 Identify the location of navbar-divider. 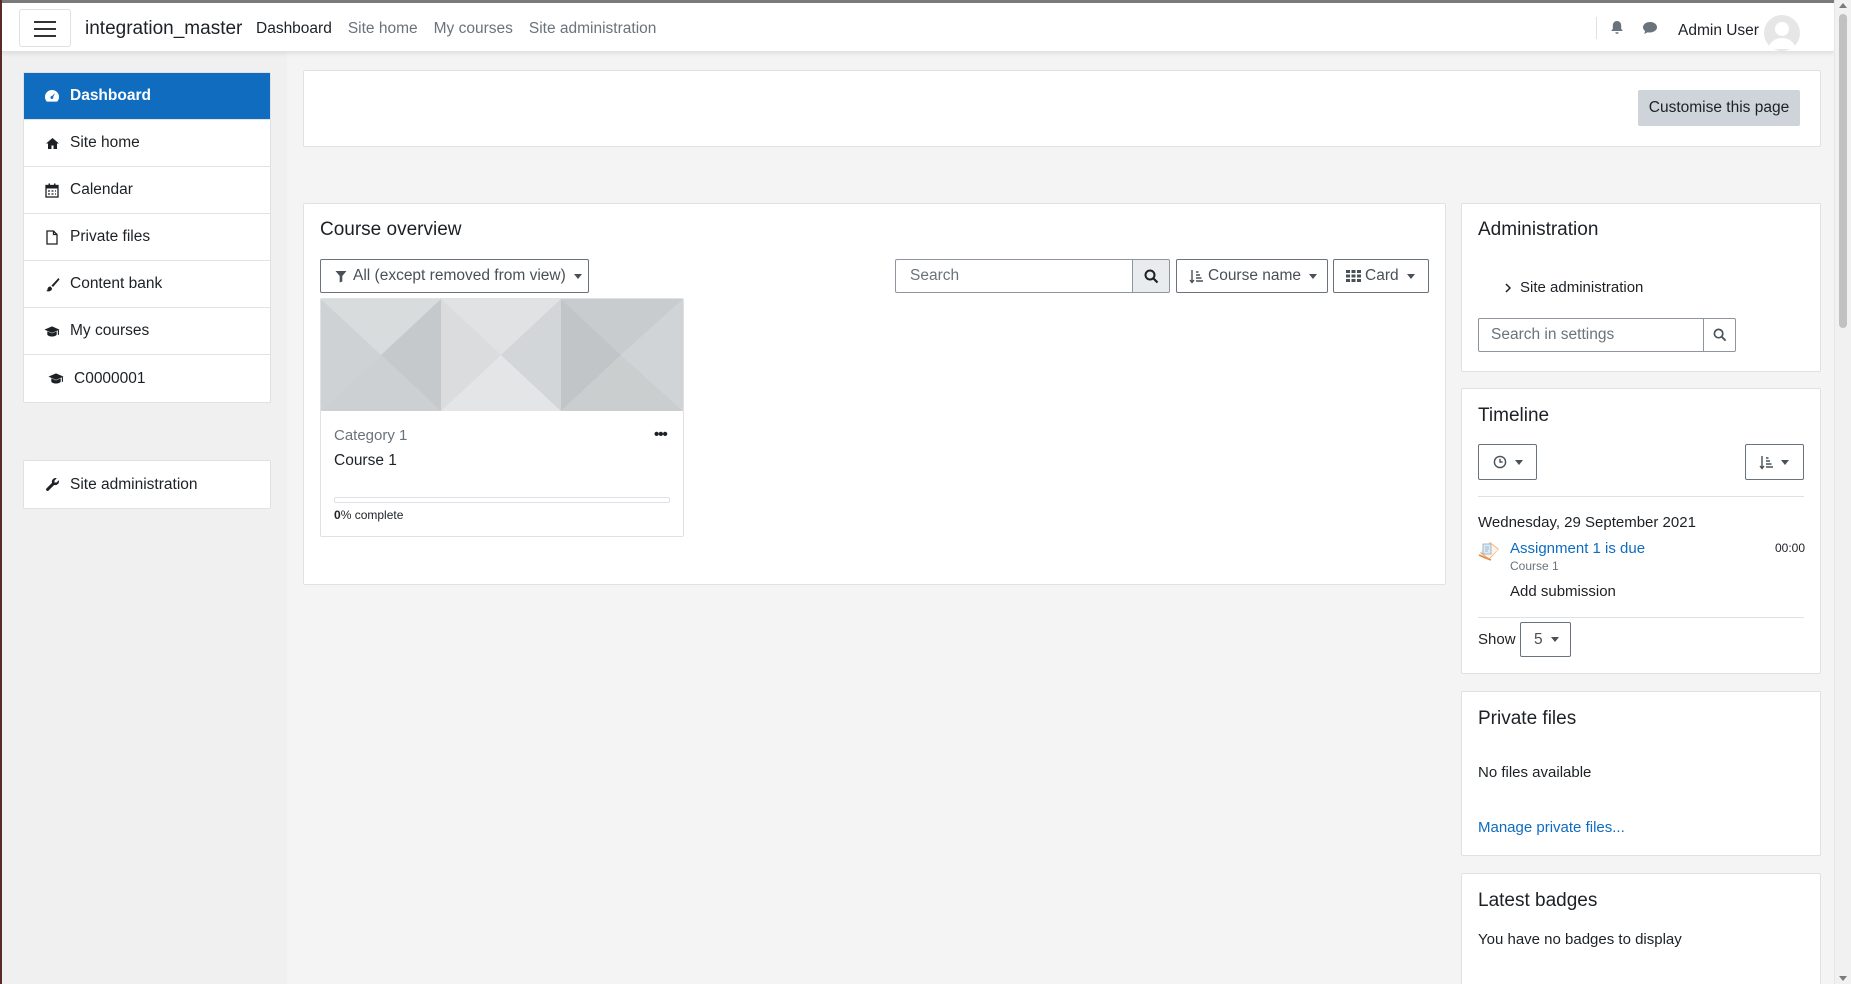
(1596, 28).